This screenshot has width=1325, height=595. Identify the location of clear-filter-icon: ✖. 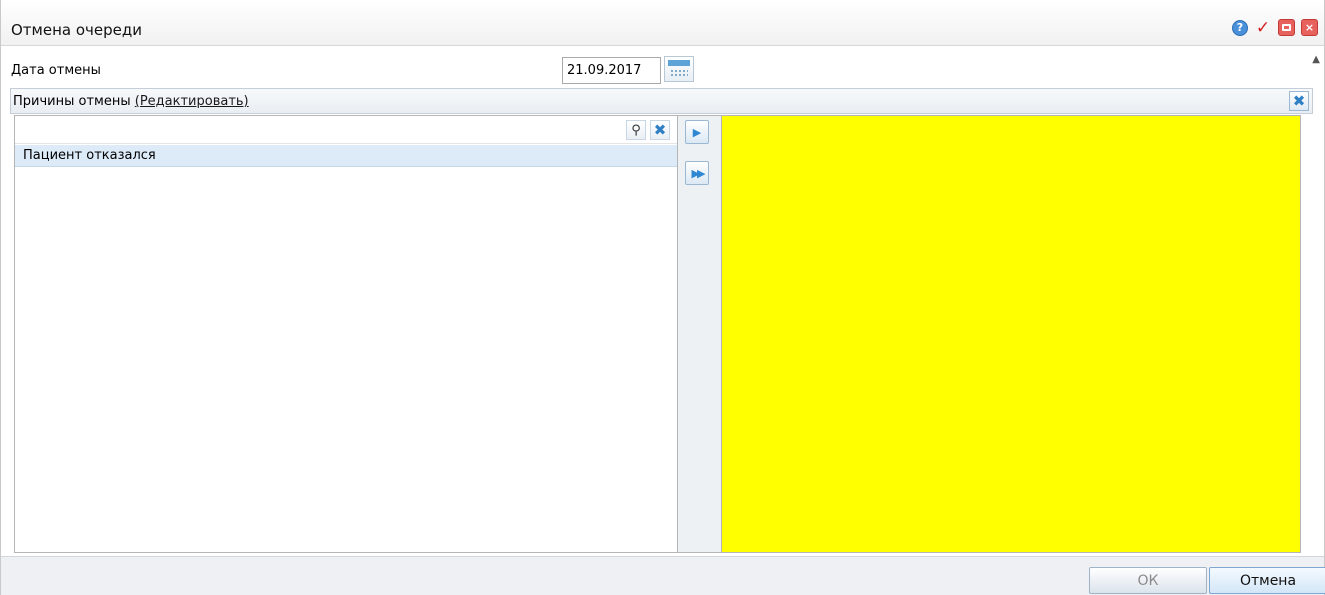
(660, 130).